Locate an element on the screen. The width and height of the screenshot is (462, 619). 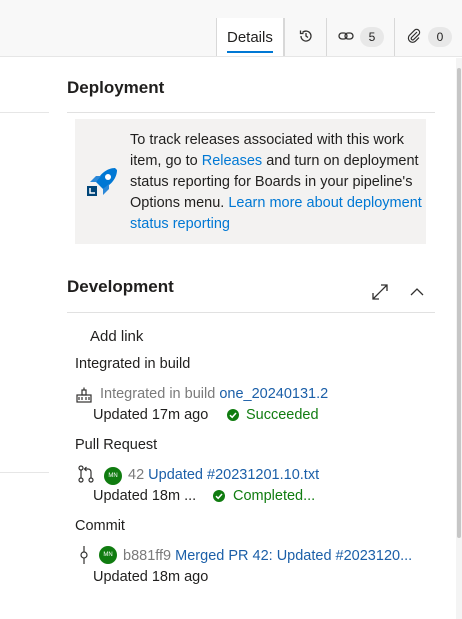
commit-hash: b881ff9 is located at coordinates (147, 556).